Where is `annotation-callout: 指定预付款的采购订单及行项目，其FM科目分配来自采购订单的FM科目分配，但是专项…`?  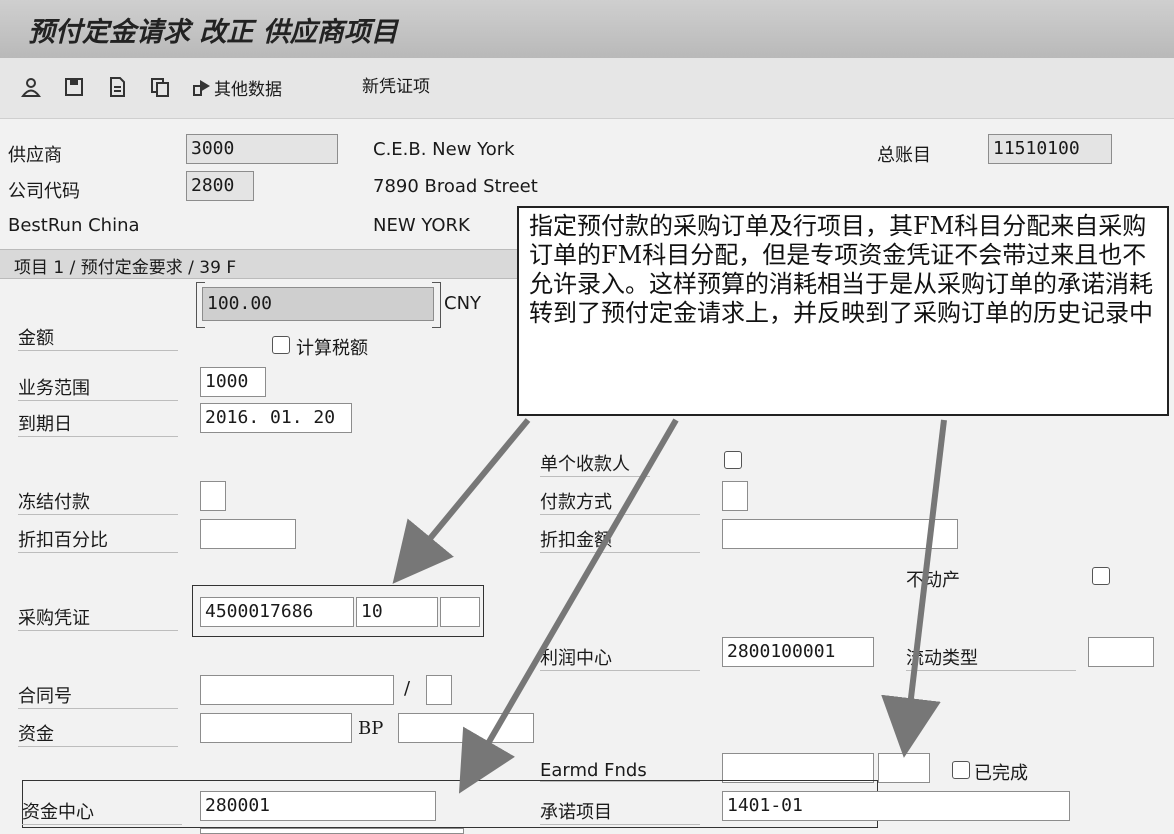
annotation-callout: 指定预付款的采购订单及行项目，其FM科目分配来自采购订单的FM科目分配，但是专项… is located at coordinates (843, 311).